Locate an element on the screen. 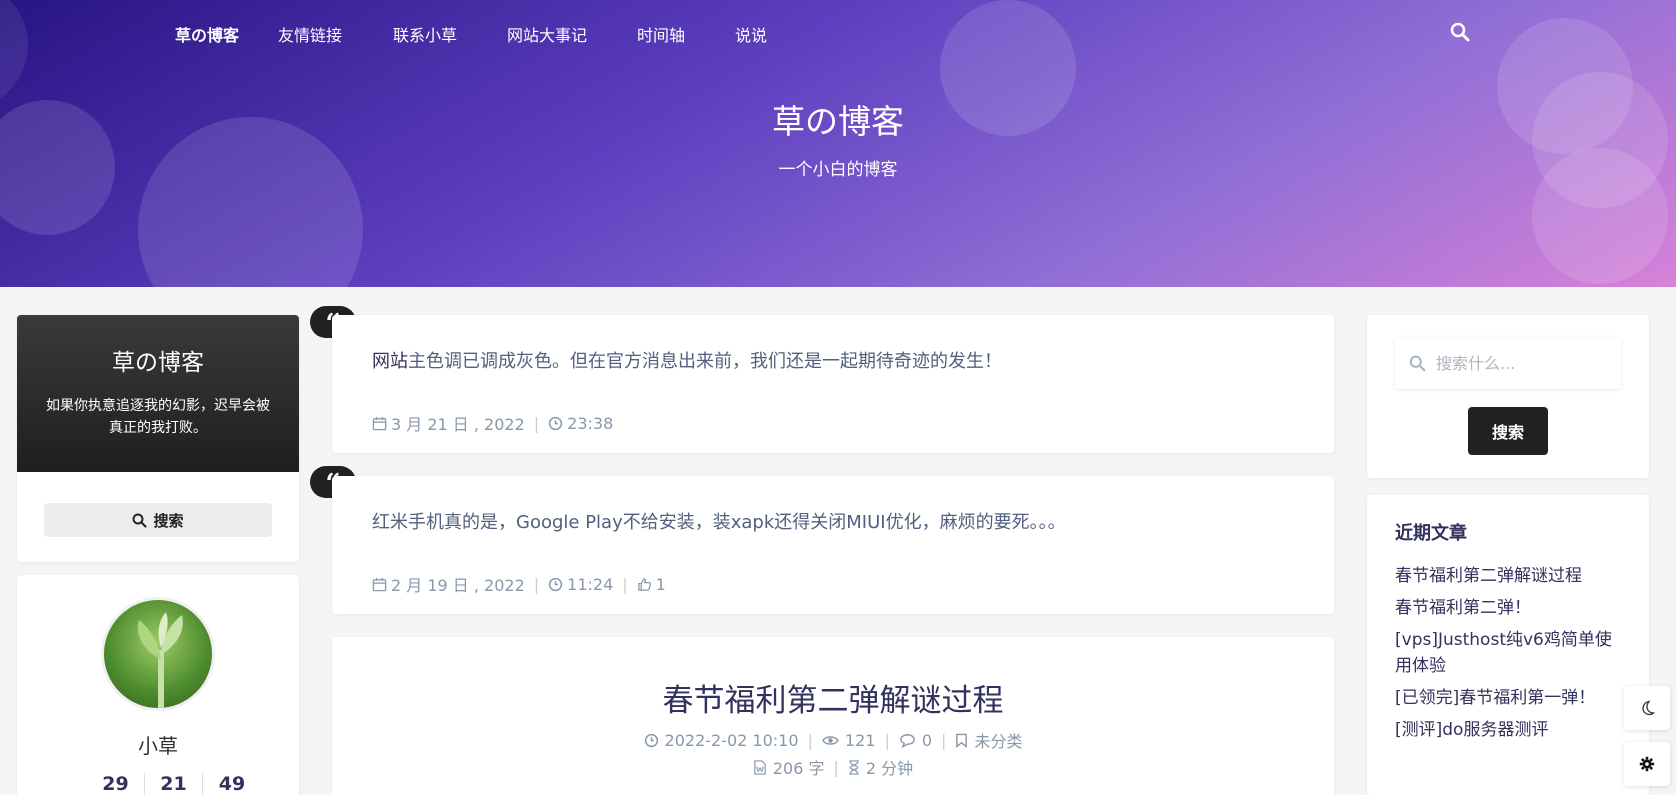 This screenshot has height=795, width=1676. recent-post-link: [测评]do服务器测评 is located at coordinates (1508, 730).